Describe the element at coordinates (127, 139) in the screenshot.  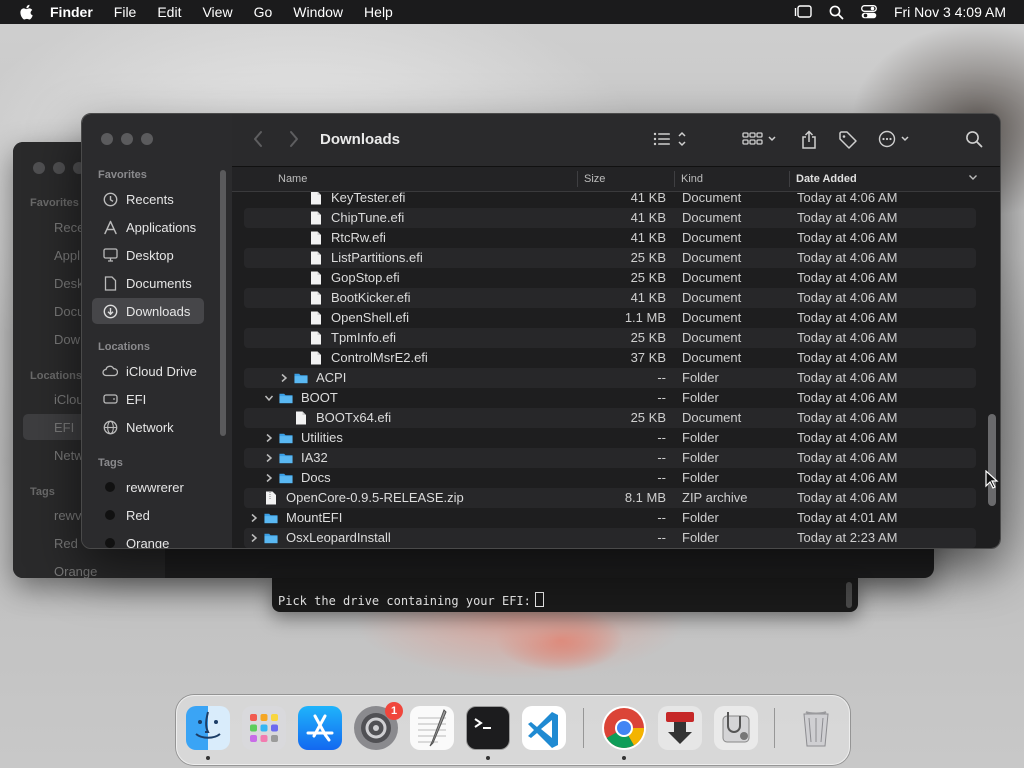
I see `minimize-window-button` at that location.